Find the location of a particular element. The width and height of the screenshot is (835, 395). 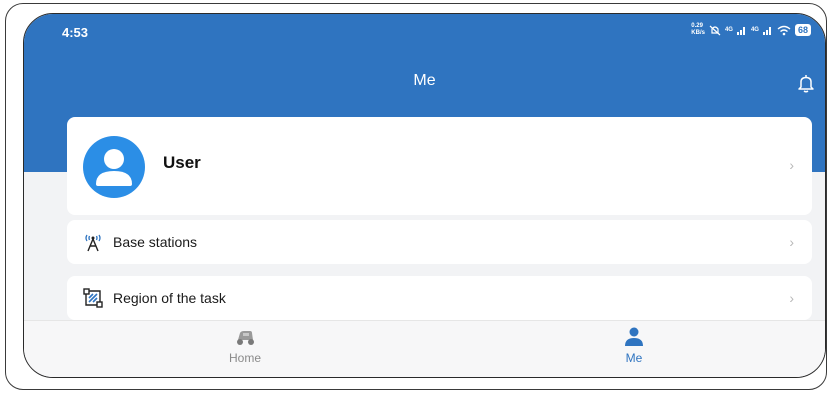

user-avatar-icon is located at coordinates (114, 167).